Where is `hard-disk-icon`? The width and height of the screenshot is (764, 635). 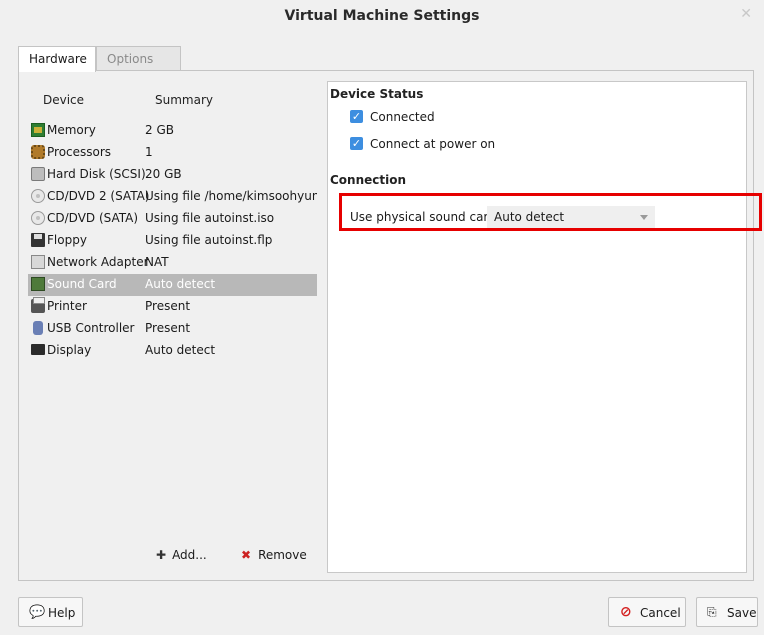 hard-disk-icon is located at coordinates (38, 174).